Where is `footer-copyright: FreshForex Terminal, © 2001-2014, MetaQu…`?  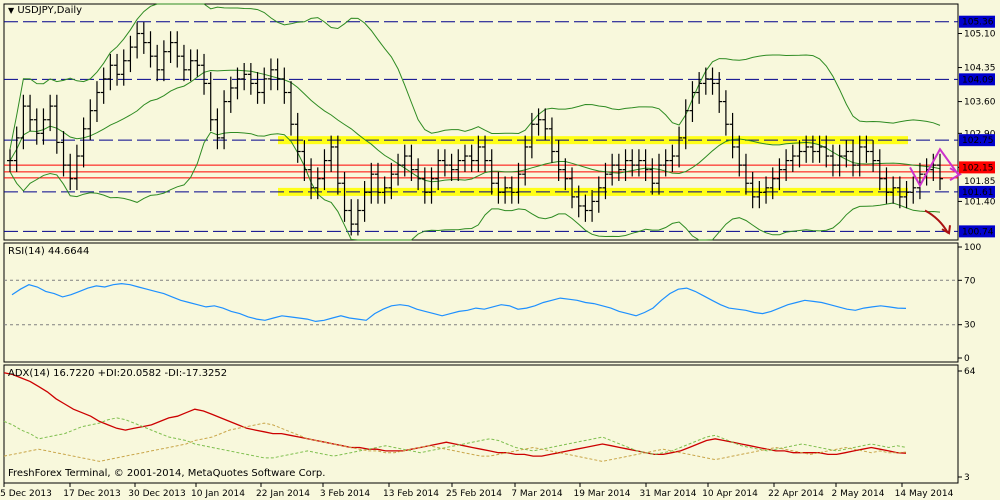 footer-copyright: FreshForex Terminal, © 2001-2014, MetaQu… is located at coordinates (167, 473).